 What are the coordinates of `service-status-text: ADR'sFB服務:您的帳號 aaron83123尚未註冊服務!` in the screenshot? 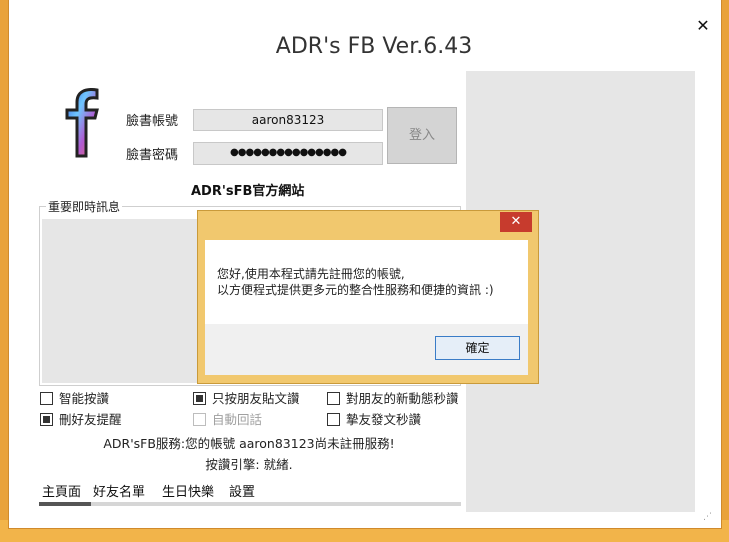 It's located at (249, 443).